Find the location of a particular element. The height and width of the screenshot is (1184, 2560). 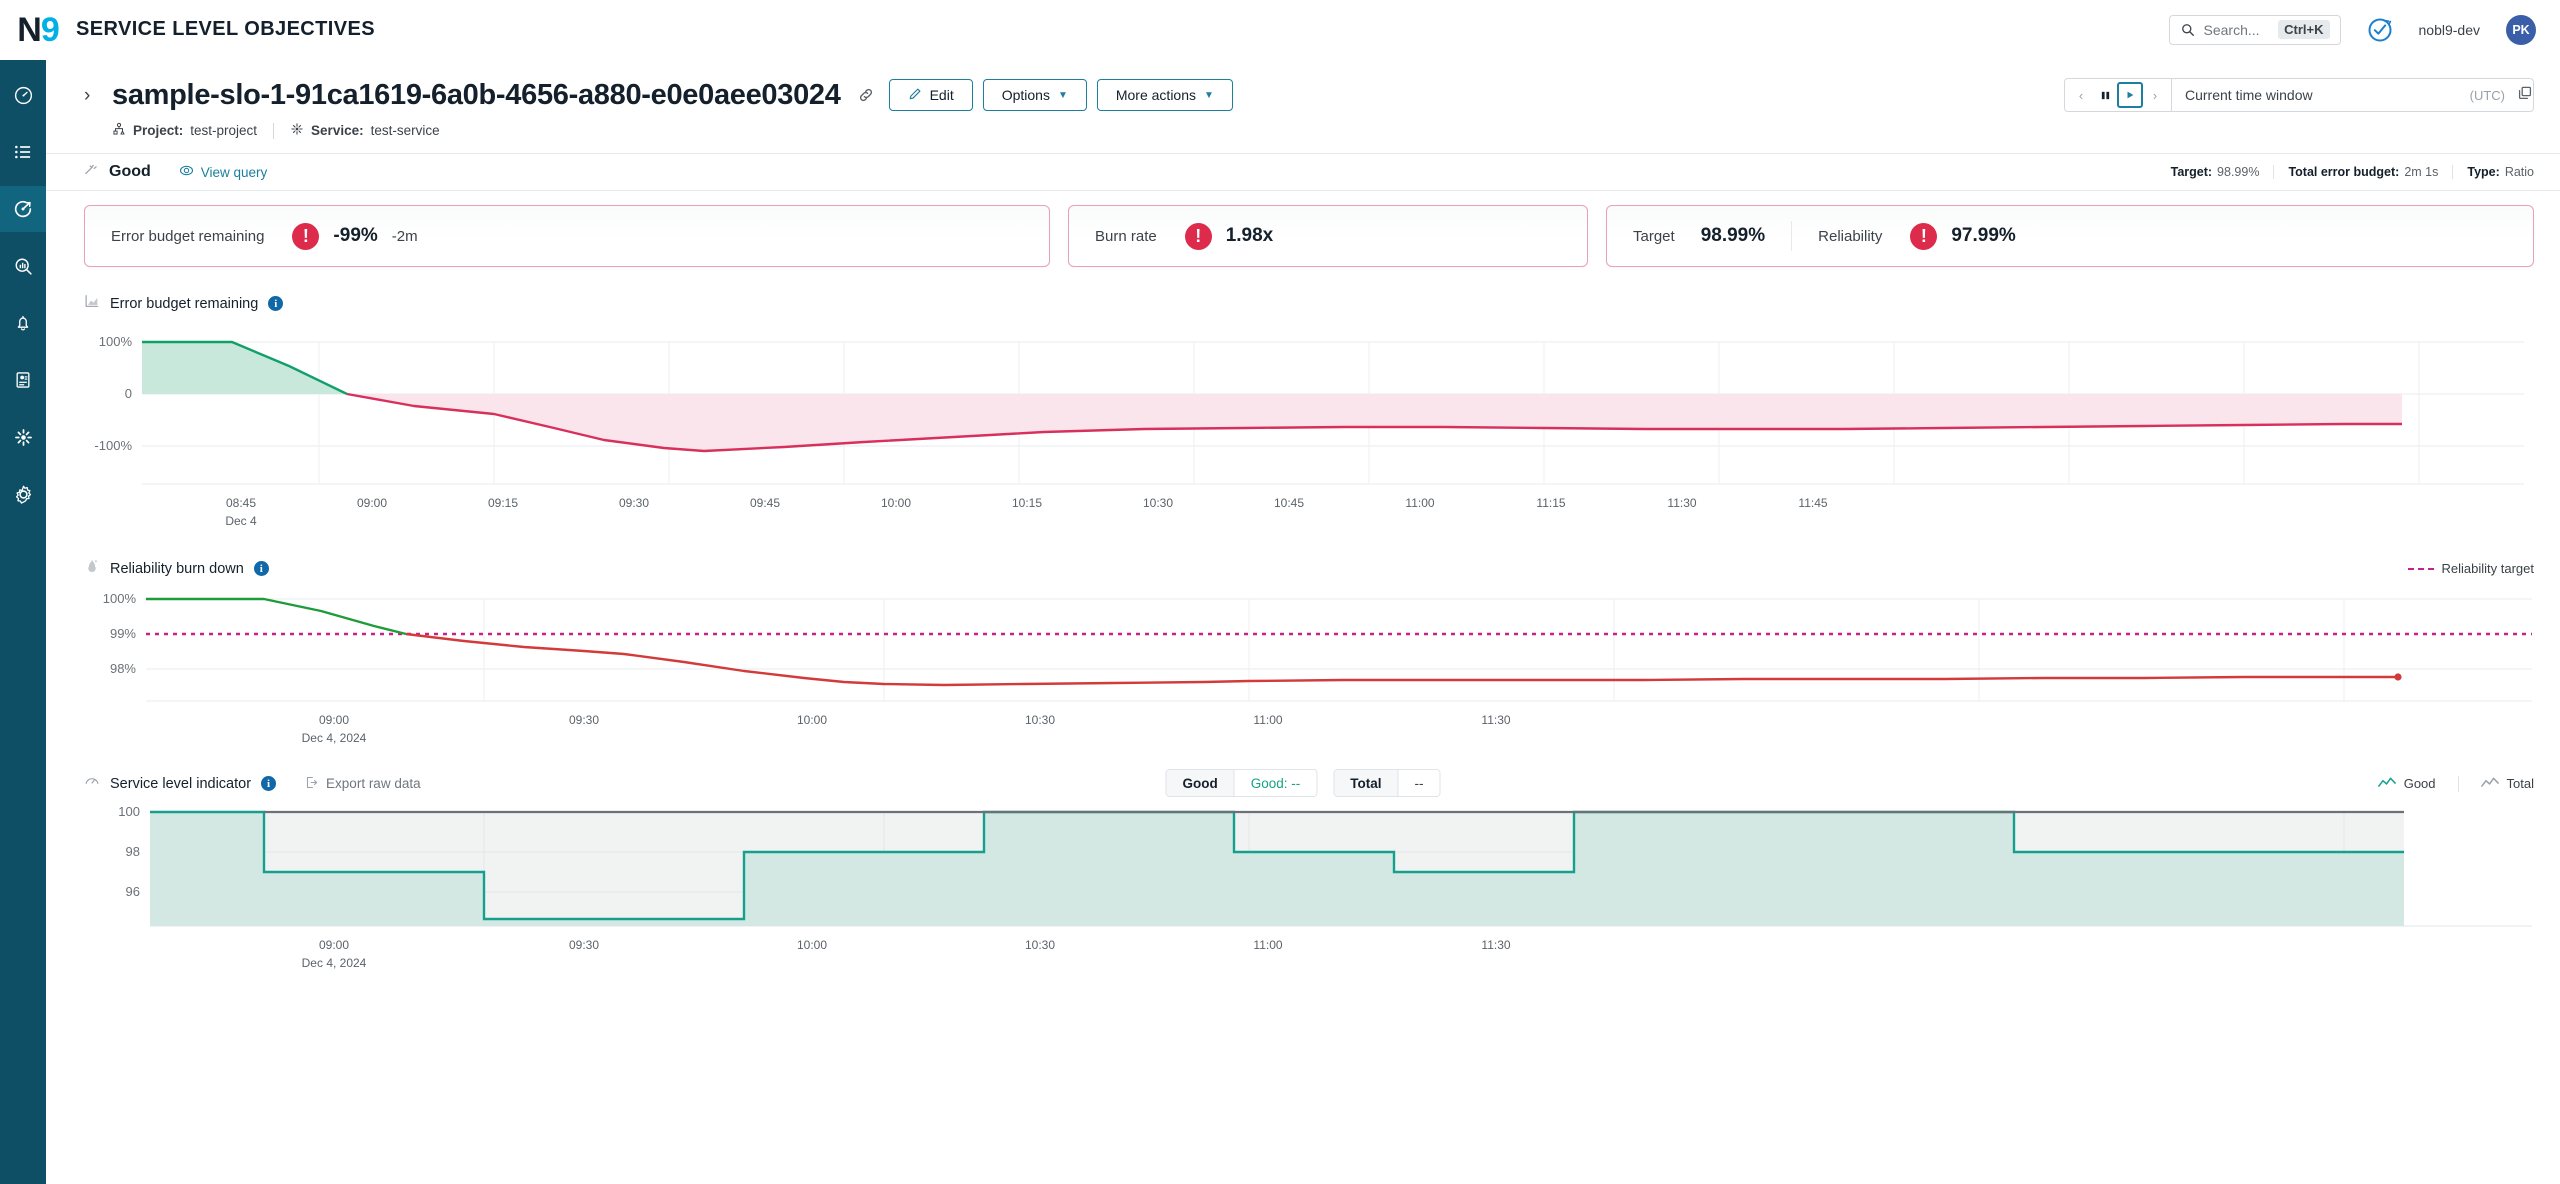

x-tick: 11:30 is located at coordinates (1496, 945).